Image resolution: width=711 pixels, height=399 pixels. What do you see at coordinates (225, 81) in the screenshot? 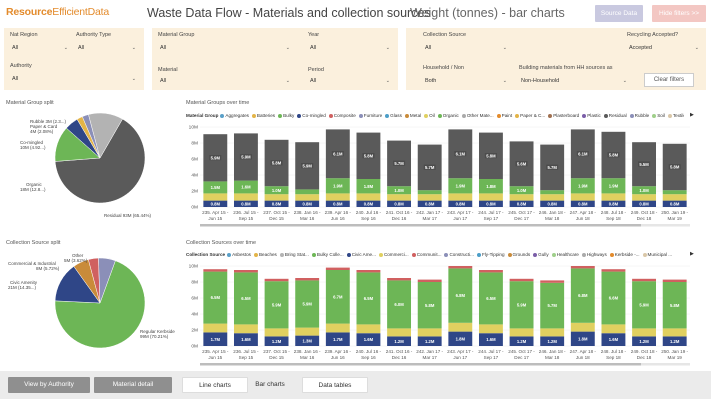
I see `material-select: All ⌄` at bounding box center [225, 81].